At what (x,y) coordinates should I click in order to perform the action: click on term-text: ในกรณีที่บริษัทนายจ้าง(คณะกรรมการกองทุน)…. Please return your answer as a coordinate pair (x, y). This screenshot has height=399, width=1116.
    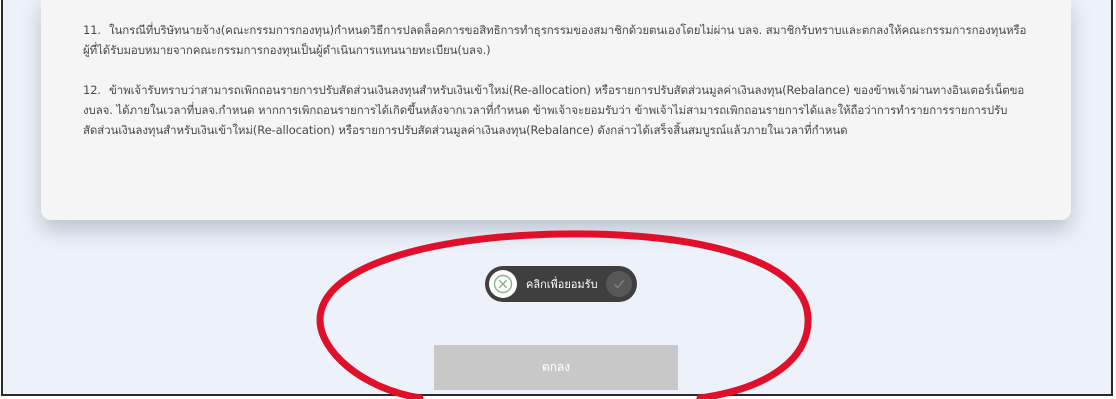
    Looking at the image, I should click on (555, 40).